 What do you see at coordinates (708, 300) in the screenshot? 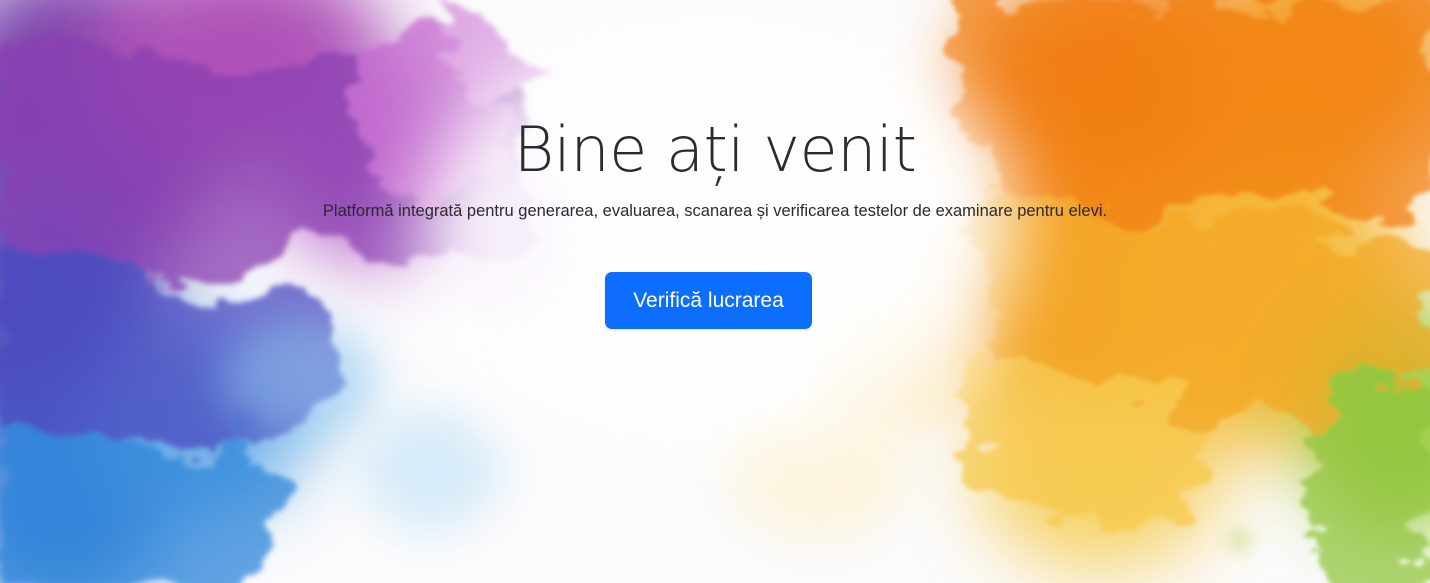
I see `check-paper-button: Verifică lucrarea` at bounding box center [708, 300].